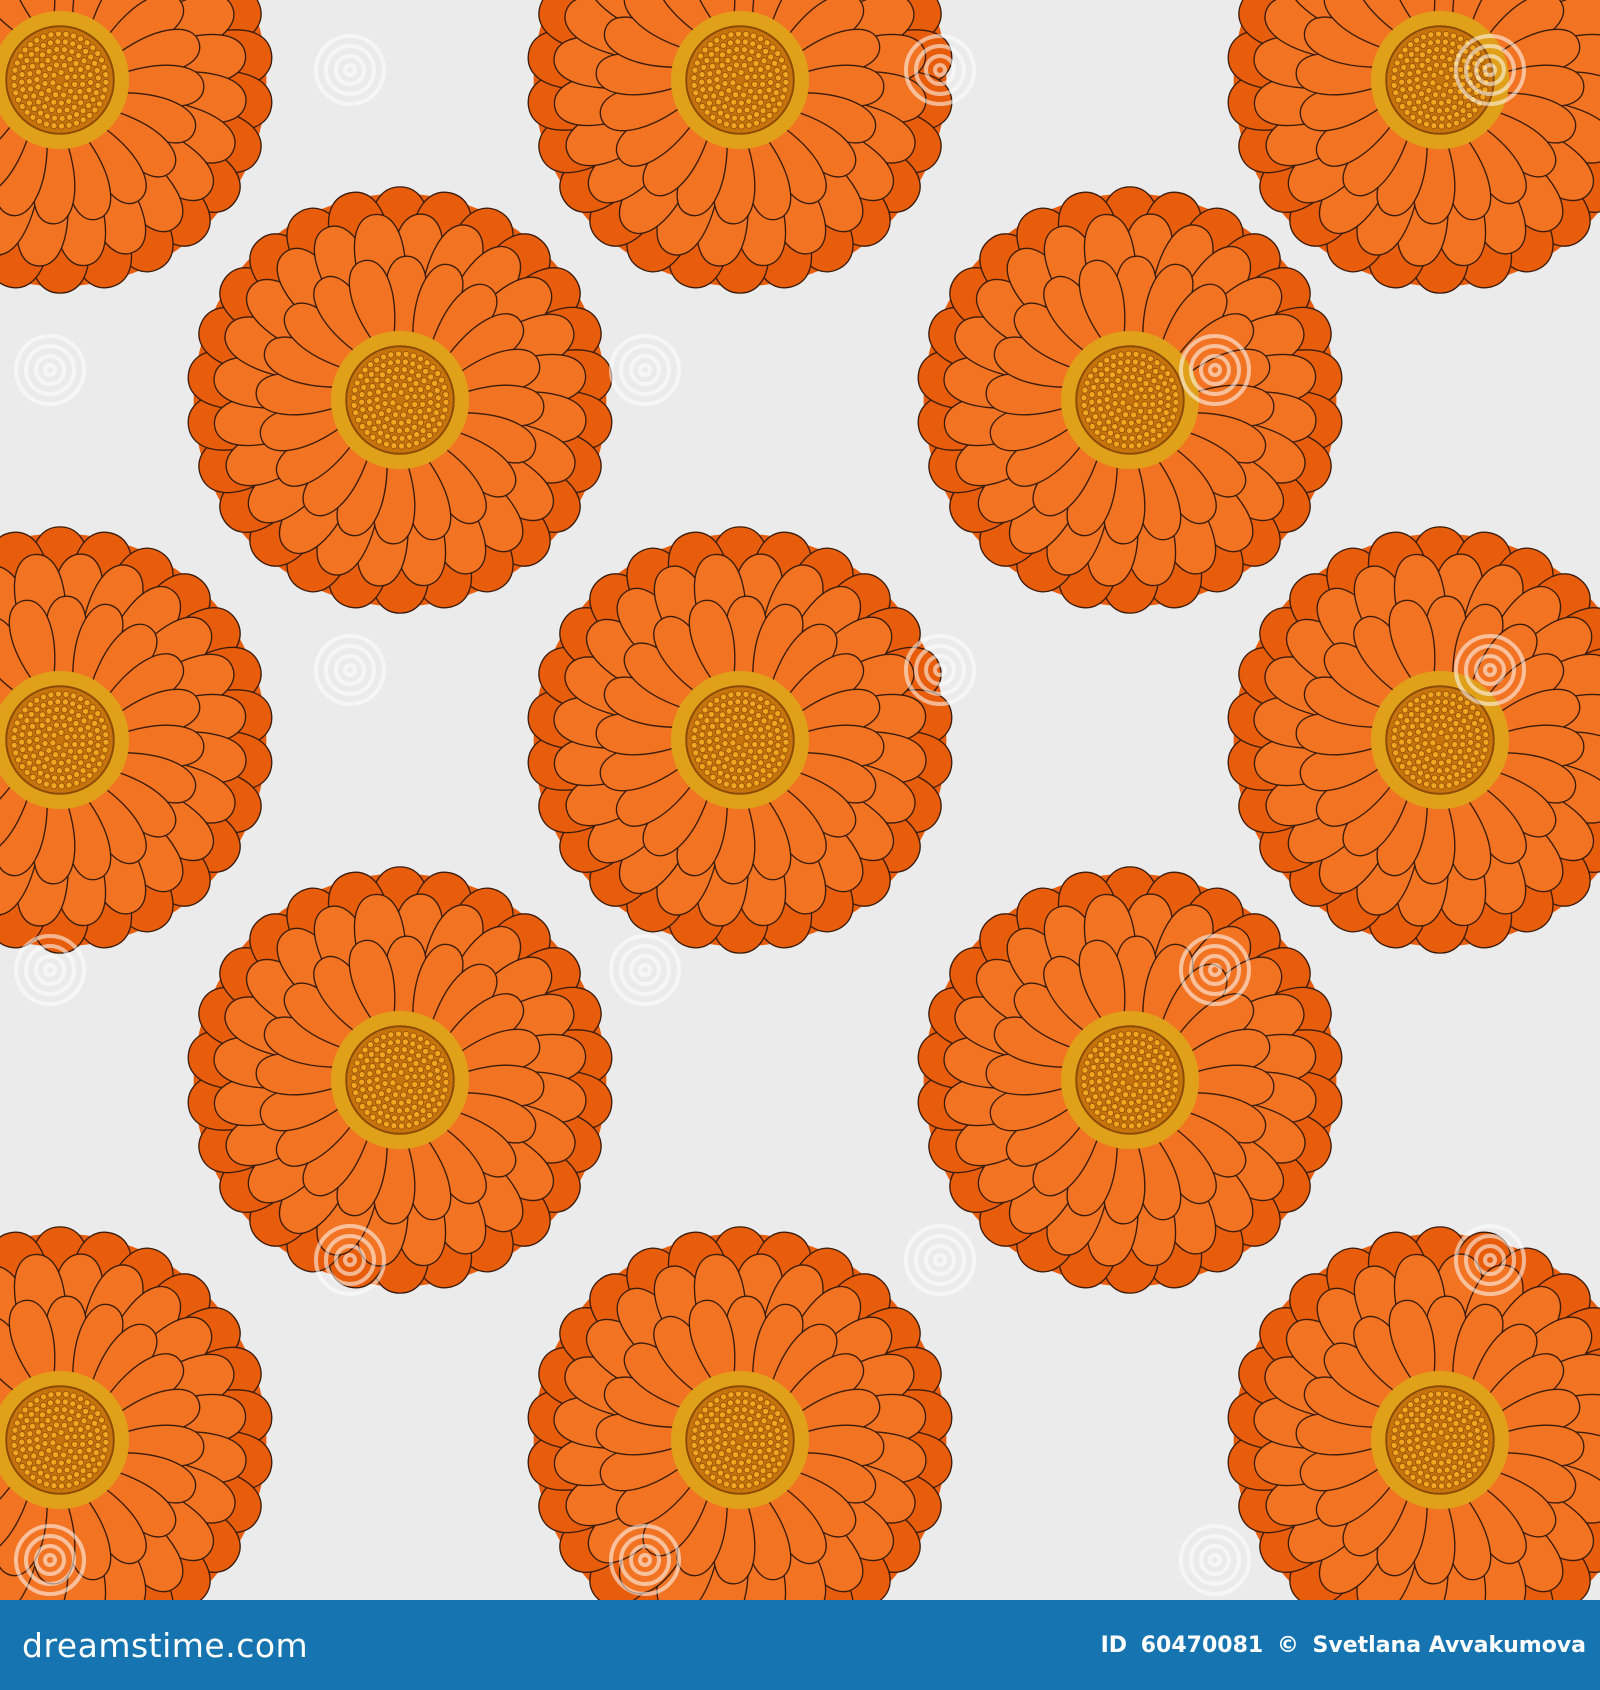  Describe the element at coordinates (1287, 1645) in the screenshot. I see `copyright-symbol: ©` at that location.